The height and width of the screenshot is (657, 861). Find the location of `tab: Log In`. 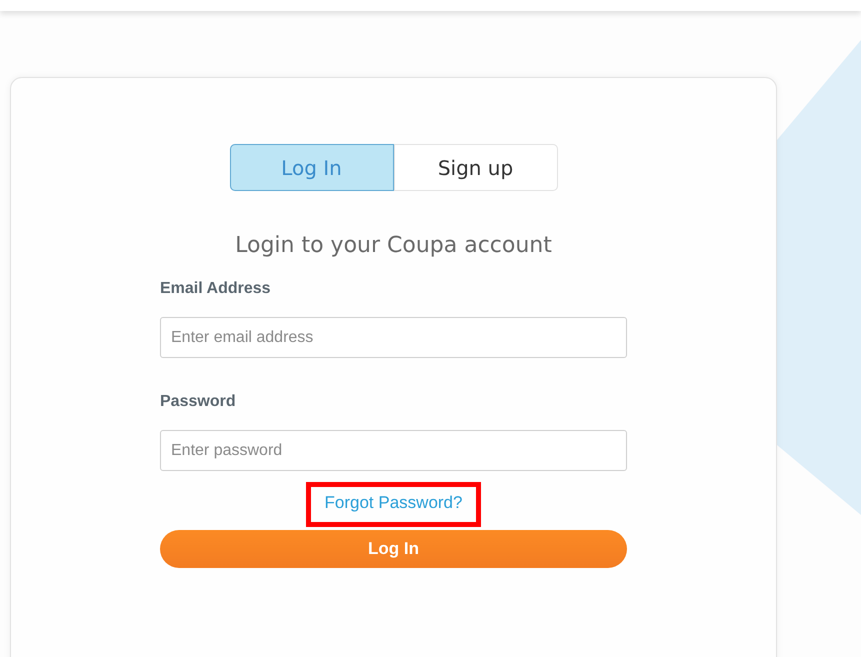

tab: Log In is located at coordinates (312, 167).